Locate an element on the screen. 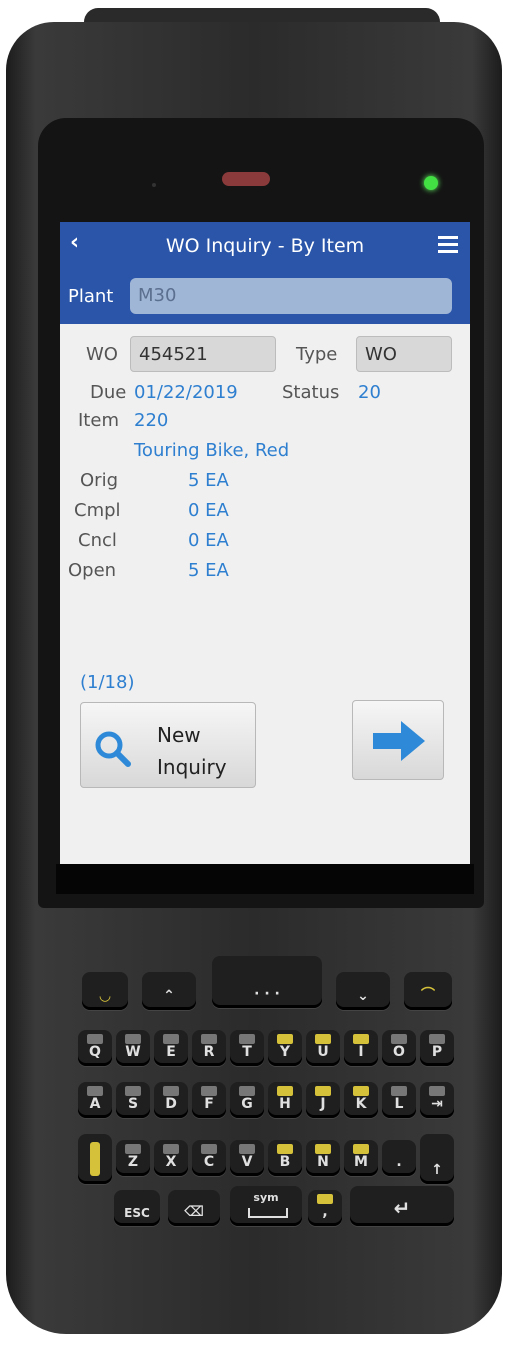  key-v: V is located at coordinates (247, 1158).